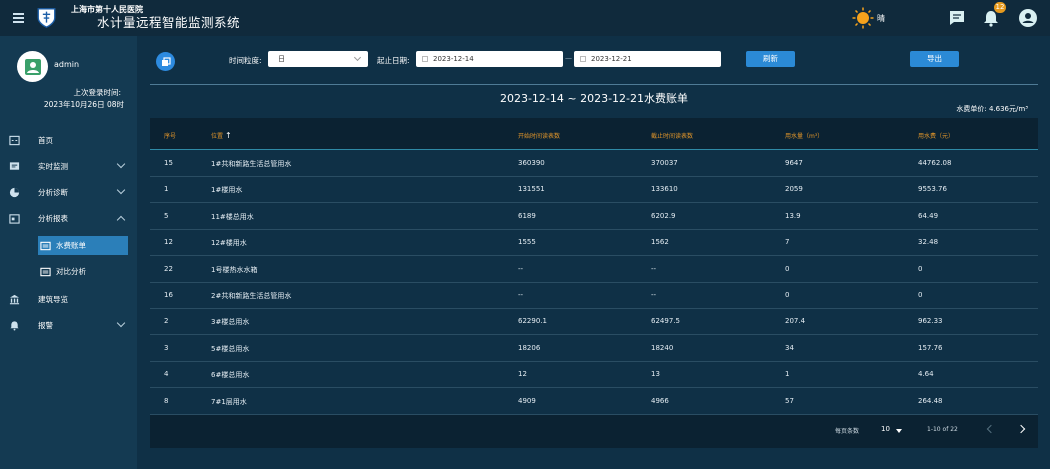 This screenshot has height=469, width=1050. I want to click on start-date-input: 2023-12-14, so click(489, 59).